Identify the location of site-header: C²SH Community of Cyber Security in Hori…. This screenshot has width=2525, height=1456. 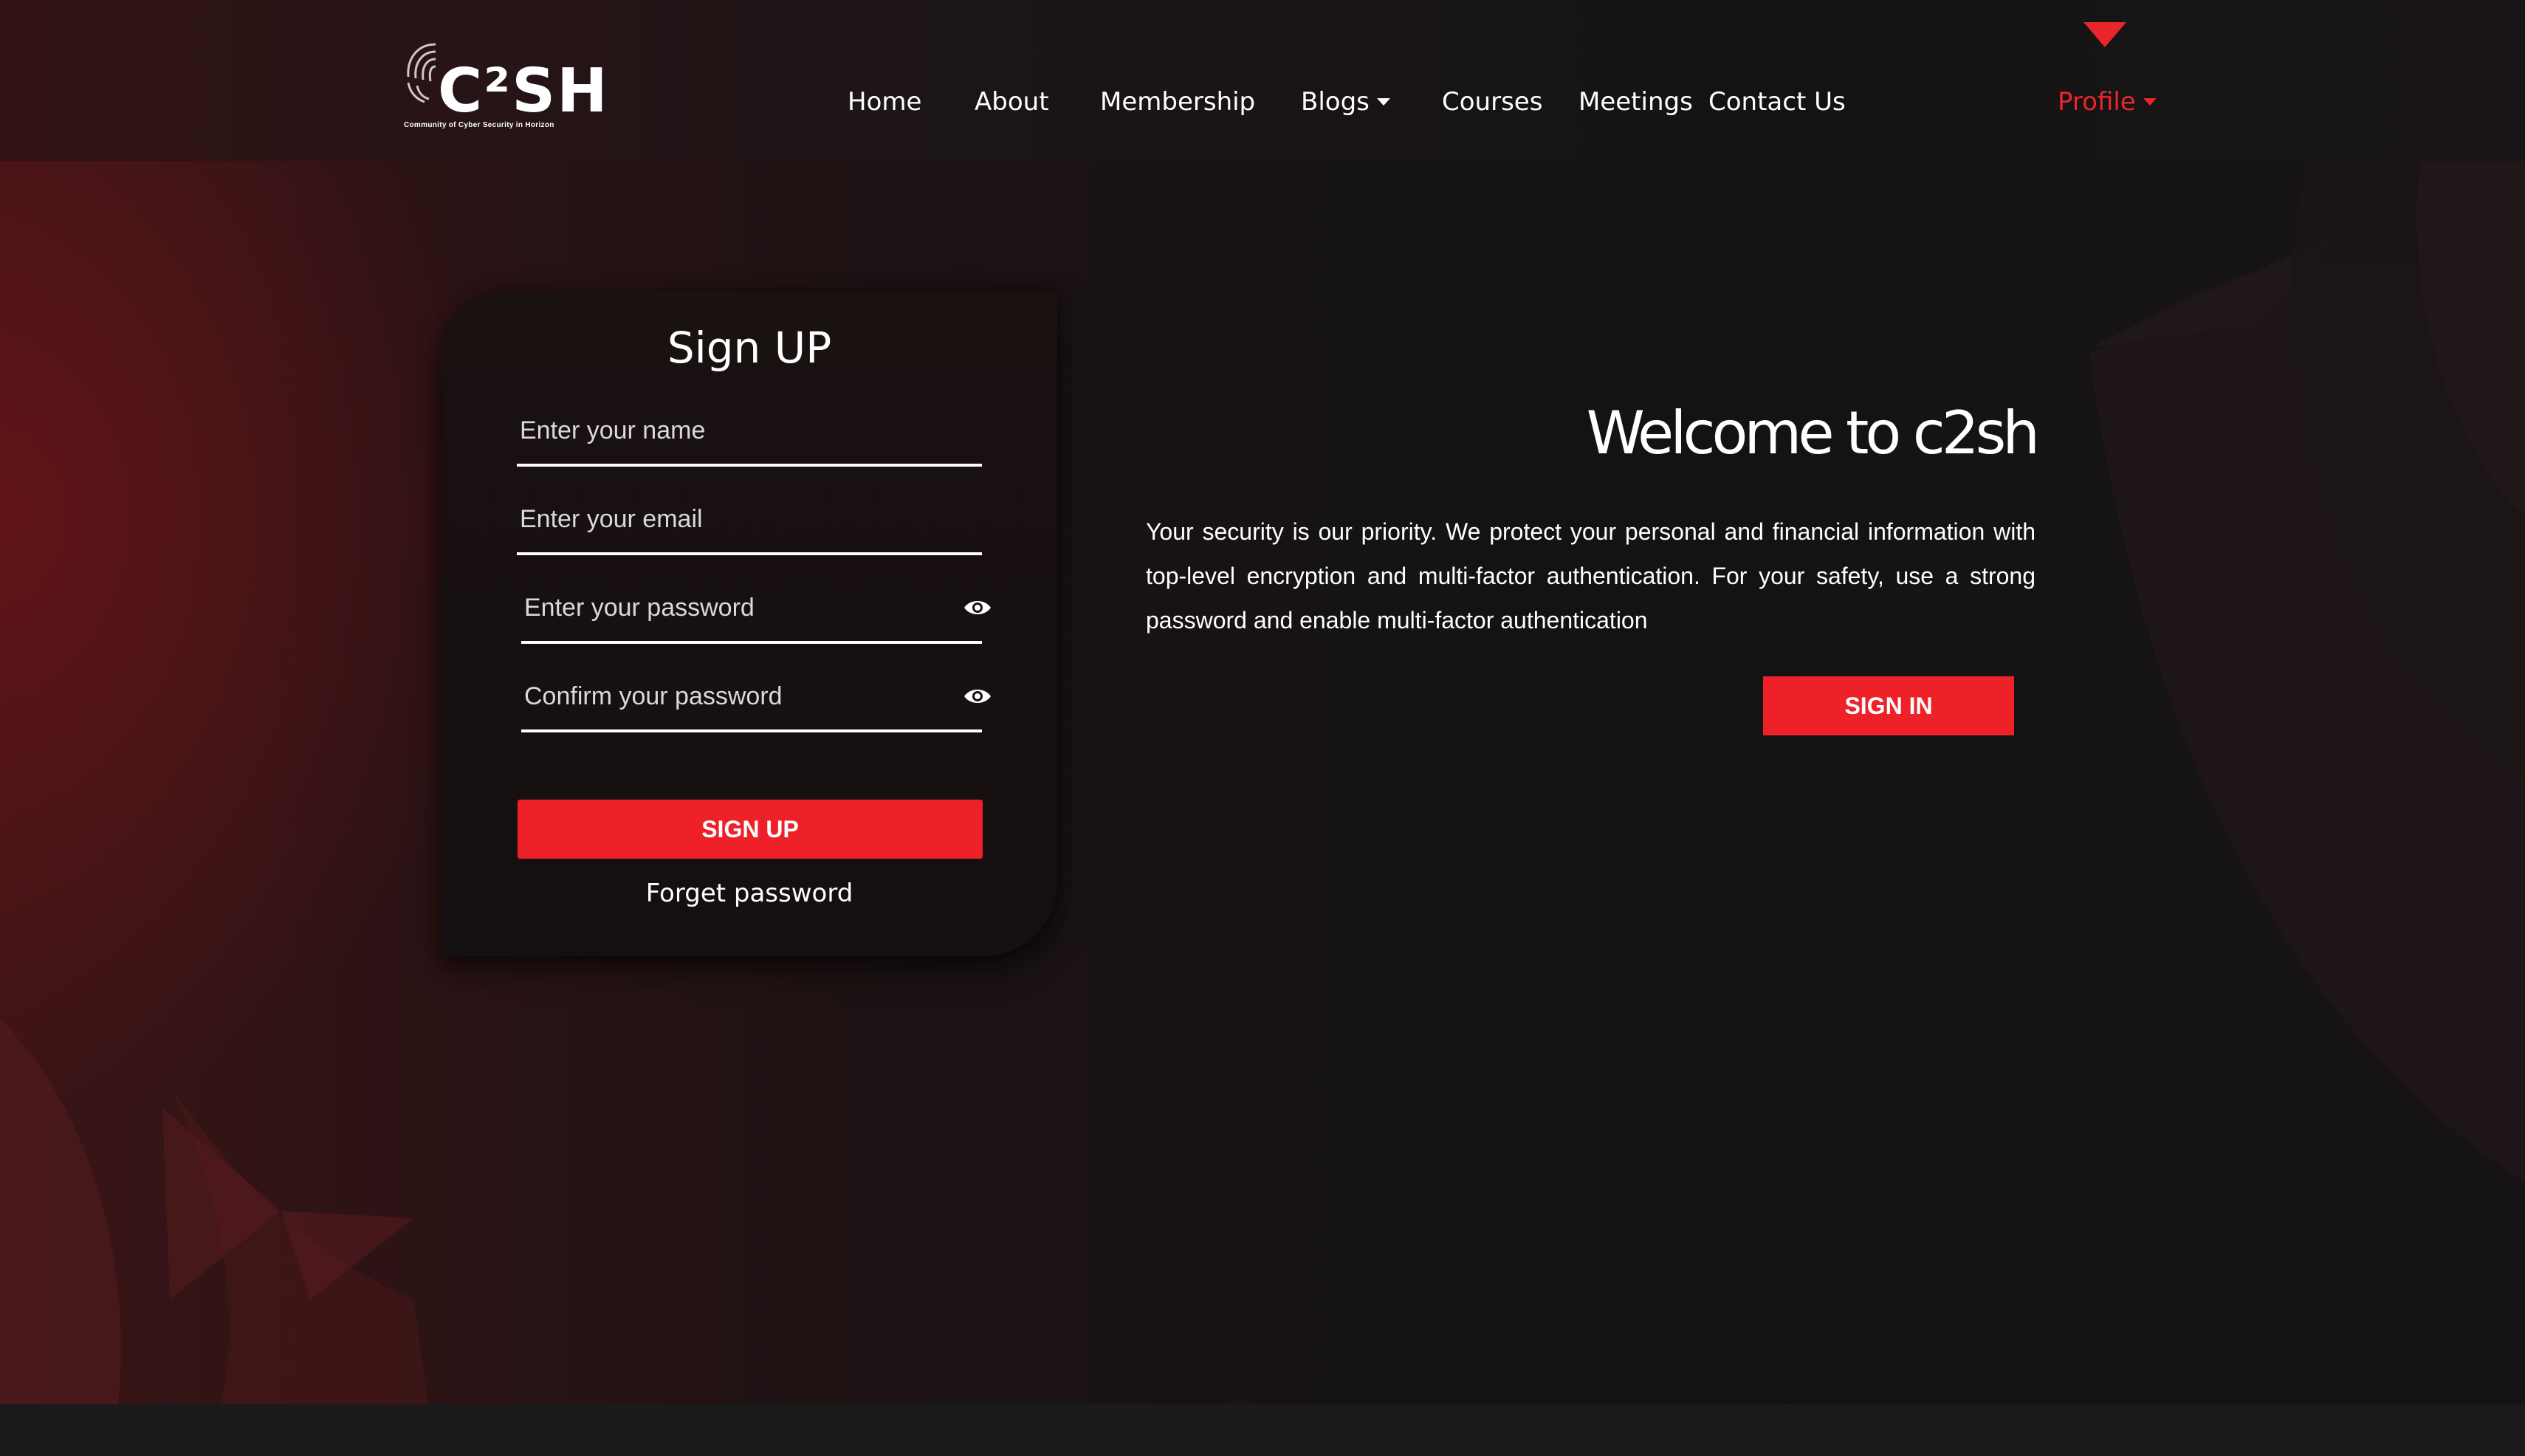
(1263, 81).